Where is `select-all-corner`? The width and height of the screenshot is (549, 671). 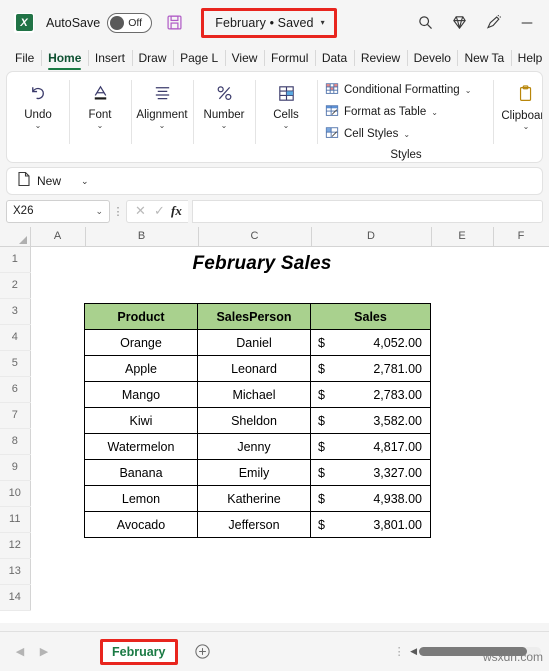 select-all-corner is located at coordinates (15, 237).